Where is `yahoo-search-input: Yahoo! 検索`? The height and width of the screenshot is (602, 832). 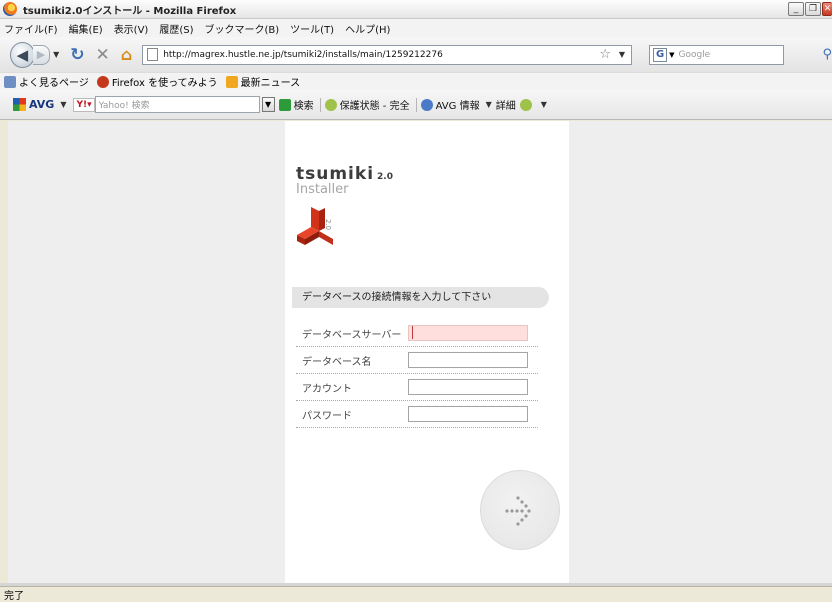
yahoo-search-input: Yahoo! 検索 is located at coordinates (177, 104).